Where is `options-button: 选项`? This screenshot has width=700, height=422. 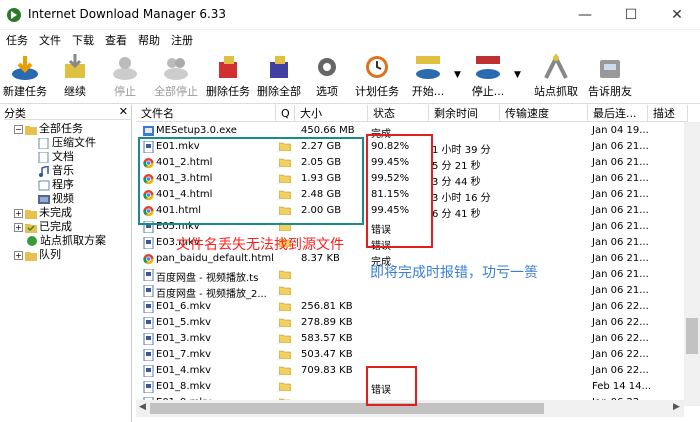
options-button: 选项 is located at coordinates (327, 76).